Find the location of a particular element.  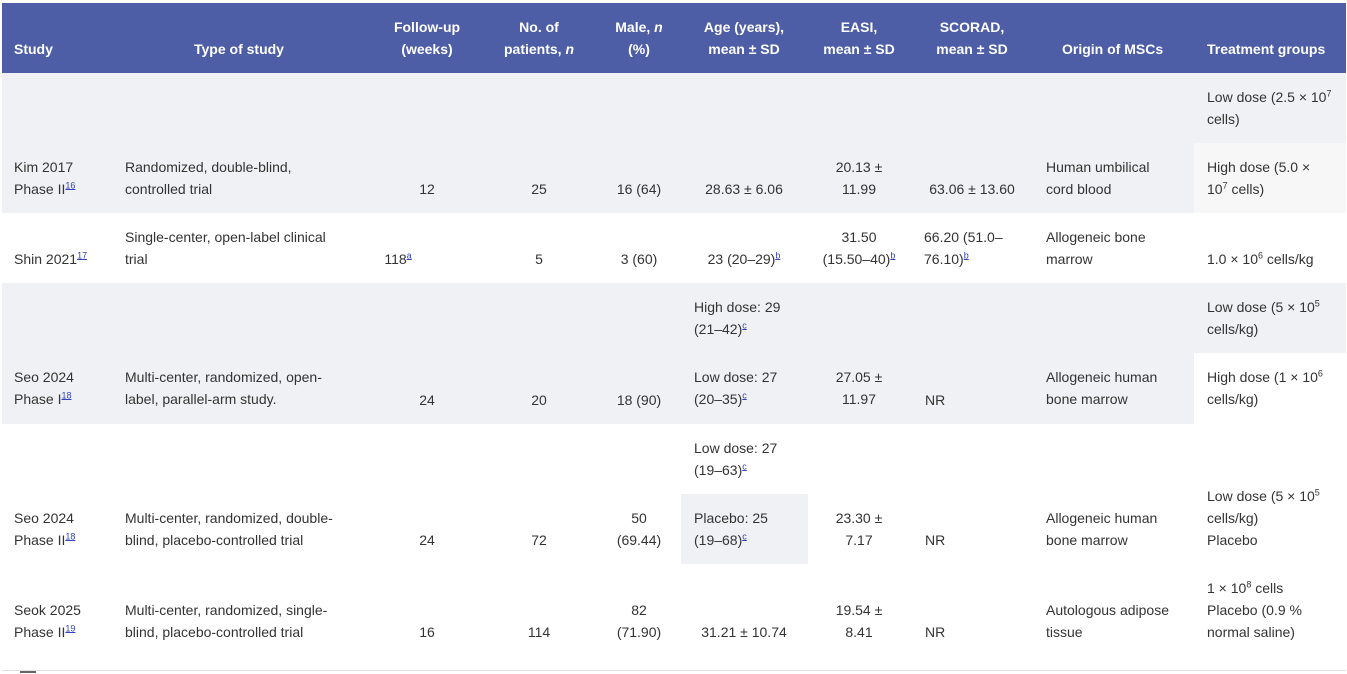

row-4-treatment: Low dose (5 × 105 cells/kg) Placebo is located at coordinates (1263, 517).